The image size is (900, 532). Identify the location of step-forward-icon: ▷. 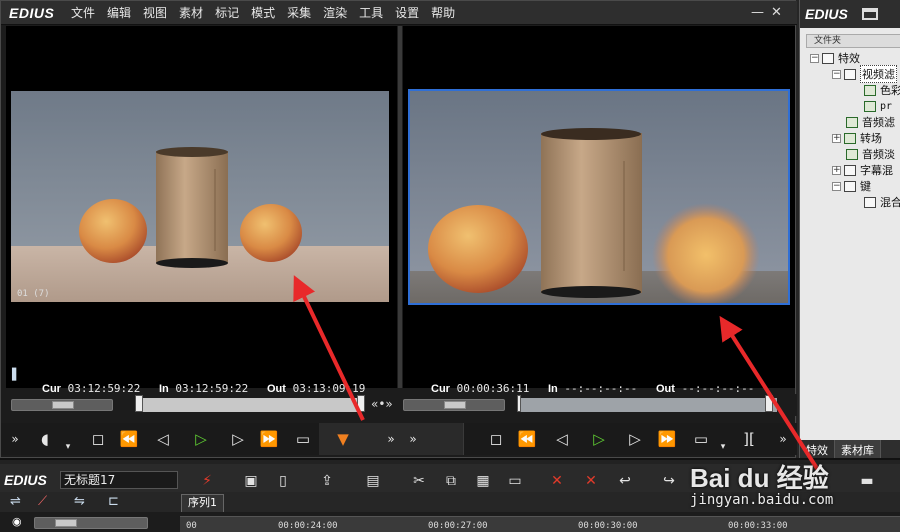
(238, 439).